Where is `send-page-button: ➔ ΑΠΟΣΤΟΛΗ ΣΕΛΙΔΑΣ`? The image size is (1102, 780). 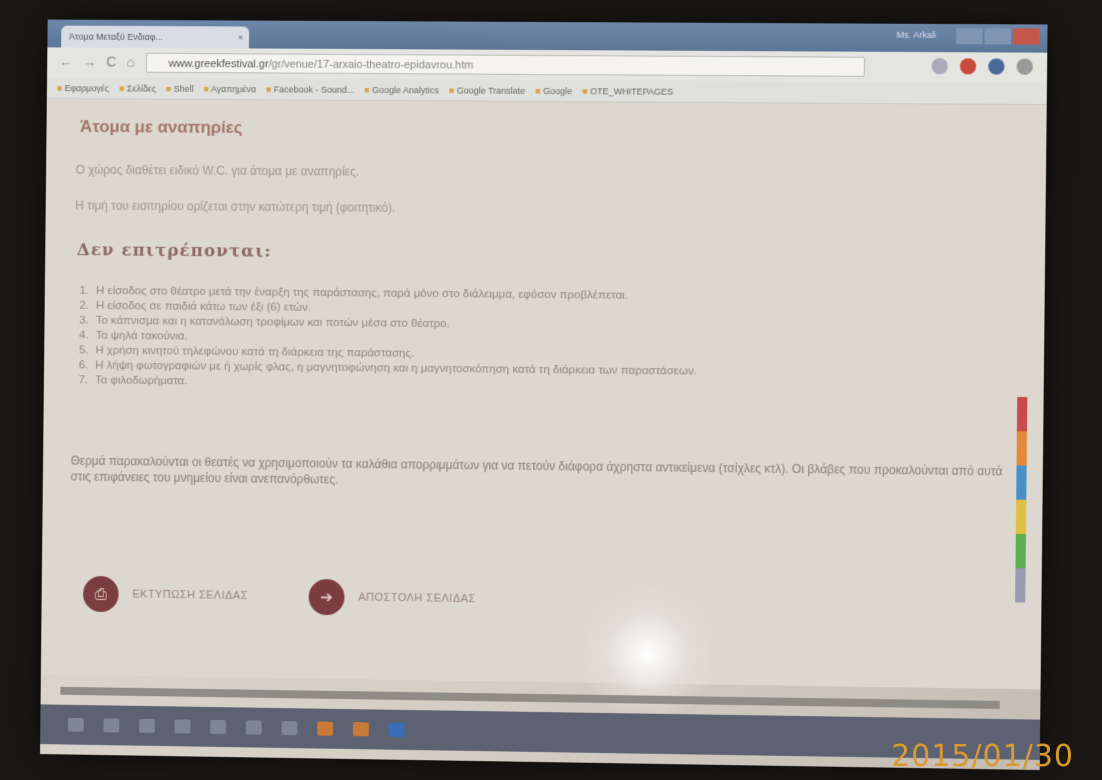
send-page-button: ➔ ΑΠΟΣΤΟΛΗ ΣΕΛΙΔΑΣ is located at coordinates (392, 597).